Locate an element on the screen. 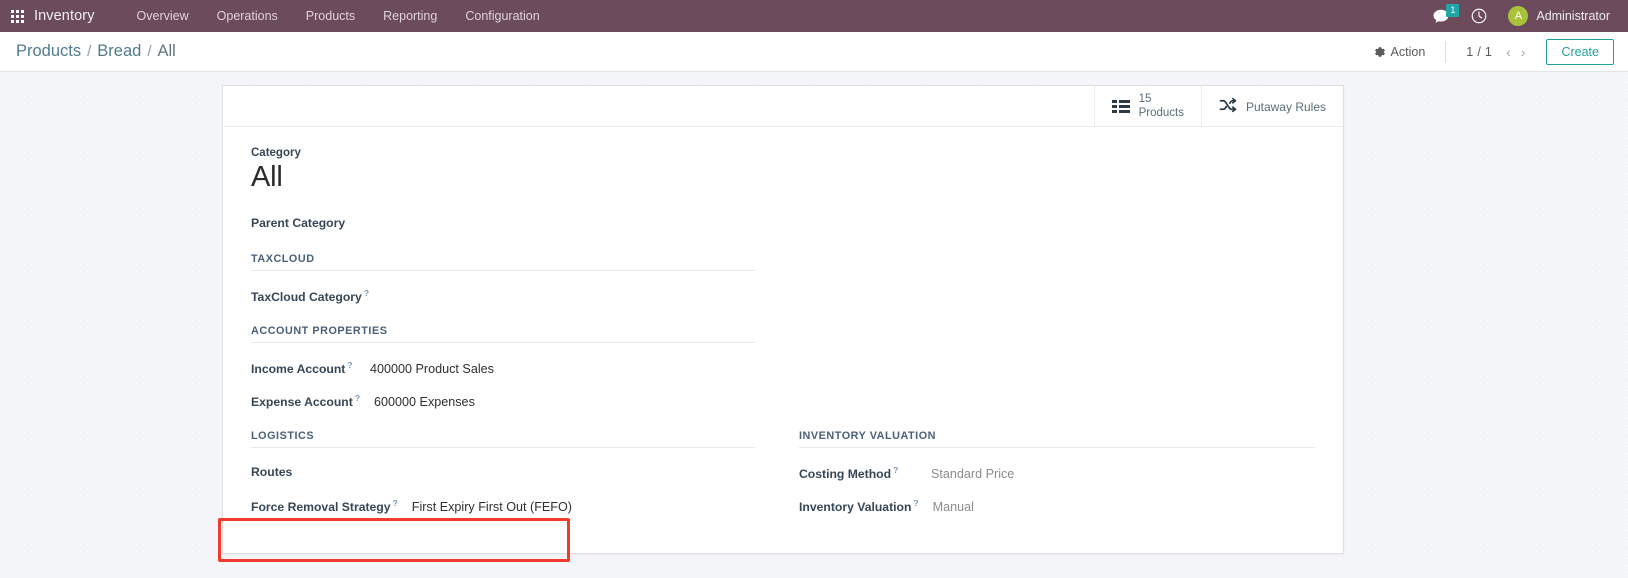 Image resolution: width=1628 pixels, height=578 pixels. menu-products: Products is located at coordinates (330, 16).